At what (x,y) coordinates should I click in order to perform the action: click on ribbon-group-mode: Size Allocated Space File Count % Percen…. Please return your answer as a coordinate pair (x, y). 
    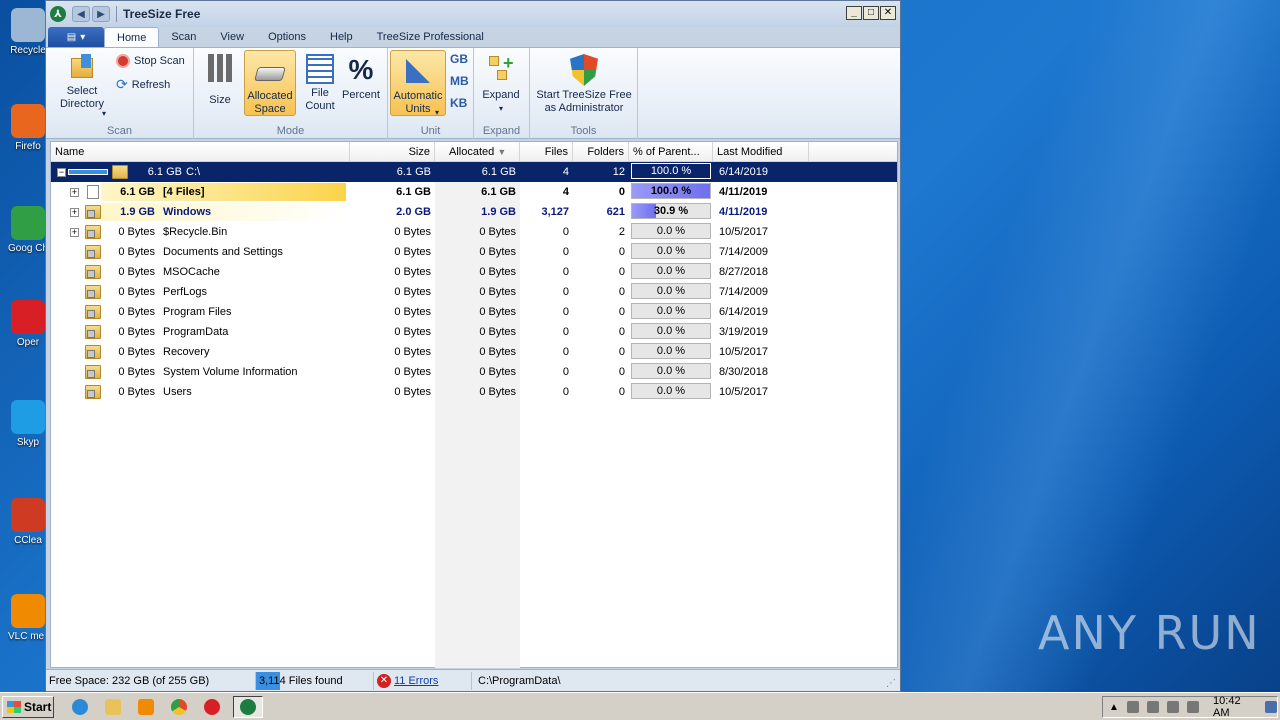
    Looking at the image, I should click on (291, 93).